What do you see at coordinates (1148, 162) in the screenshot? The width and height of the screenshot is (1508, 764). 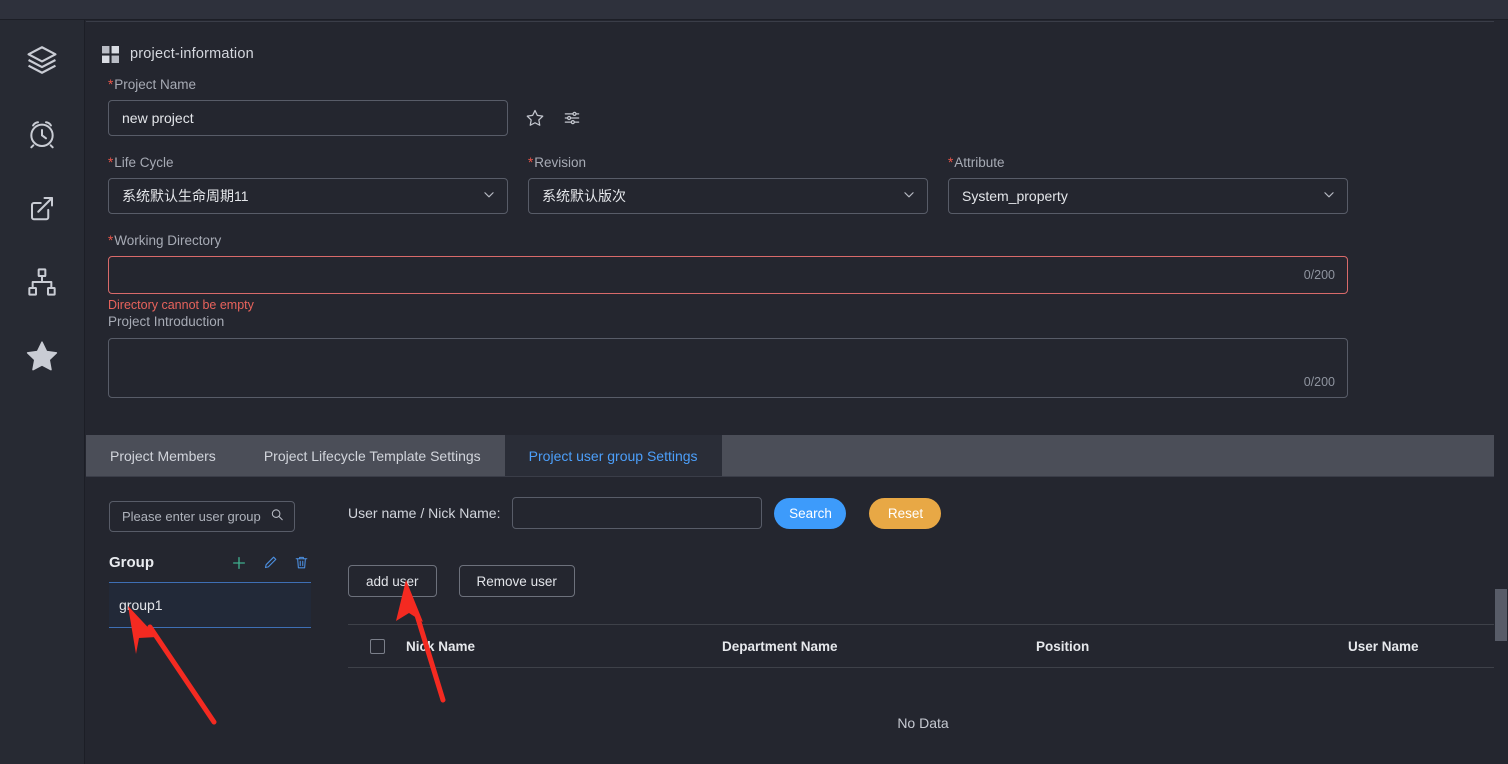 I see `attribute-label: *Attribute` at bounding box center [1148, 162].